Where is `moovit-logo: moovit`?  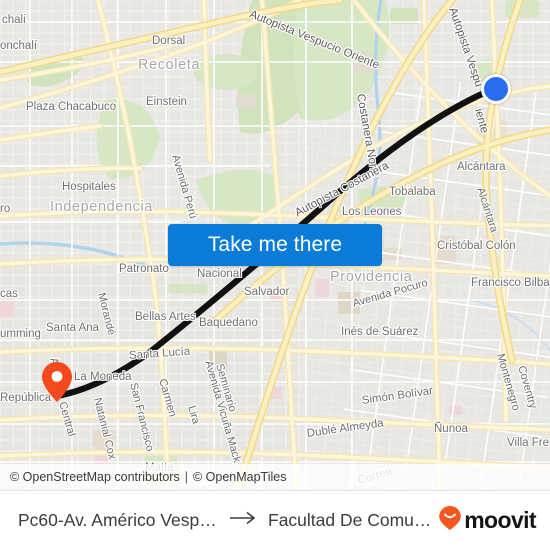
moovit-logo: moovit is located at coordinates (487, 520).